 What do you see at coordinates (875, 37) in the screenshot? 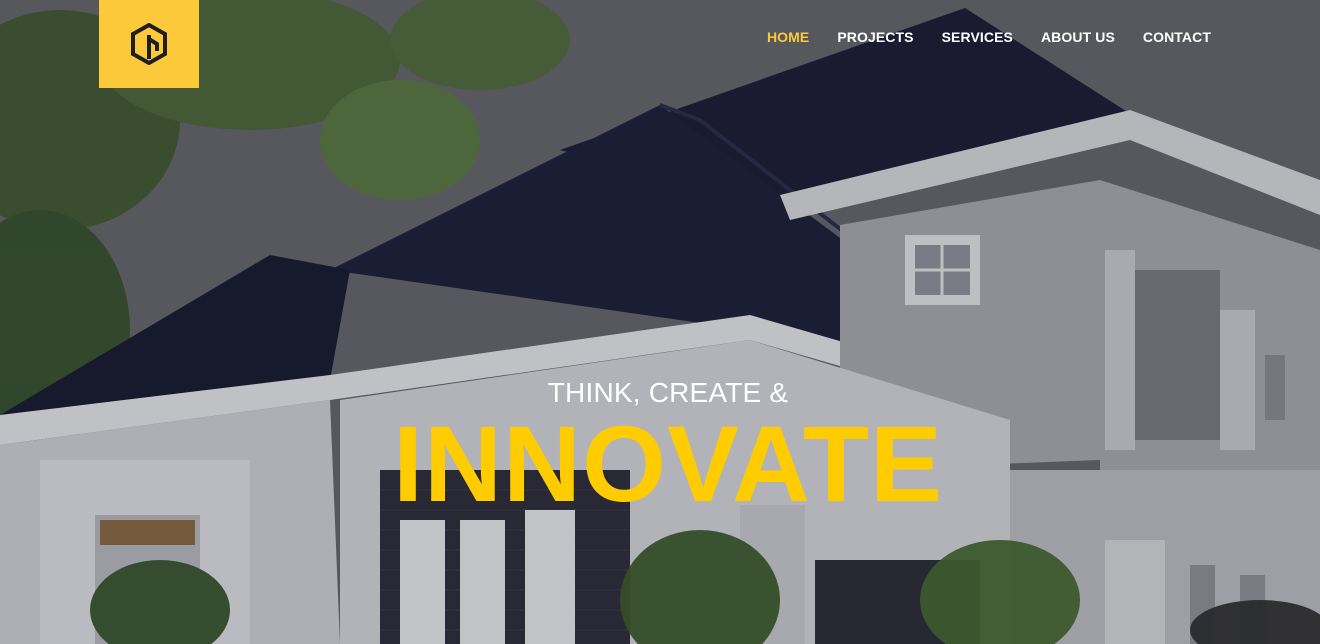
I see `nav-projects: PROJECTS` at bounding box center [875, 37].